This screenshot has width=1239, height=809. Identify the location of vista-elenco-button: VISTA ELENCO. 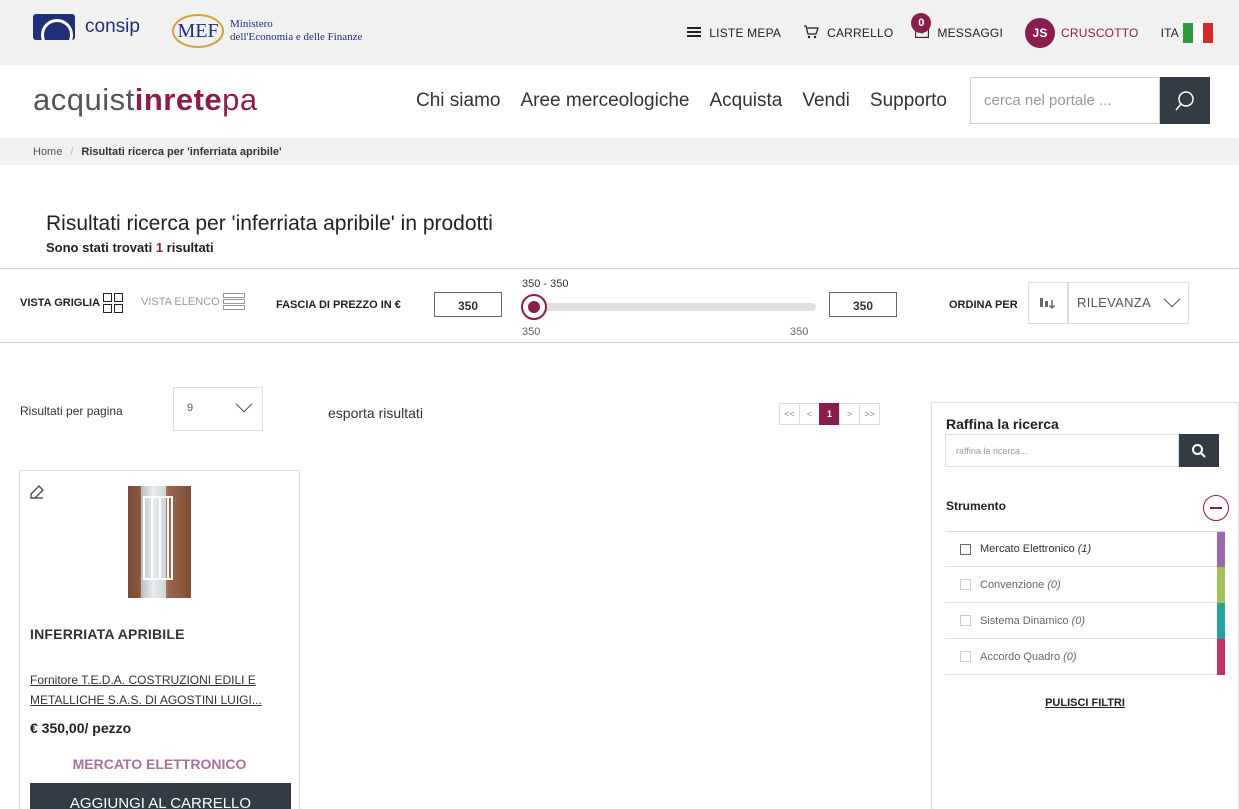
(193, 302).